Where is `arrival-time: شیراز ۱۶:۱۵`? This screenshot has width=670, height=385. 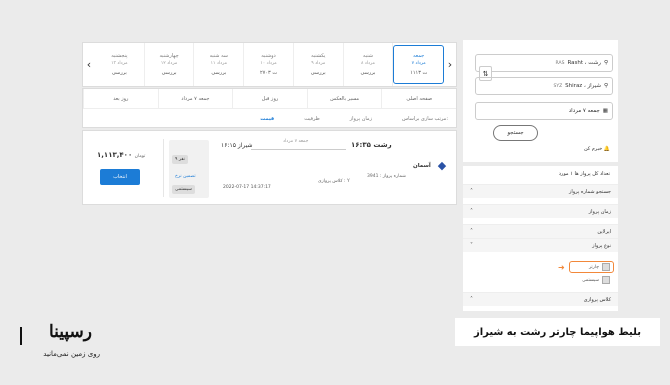 arrival-time: شیراز ۱۶:۱۵ is located at coordinates (237, 145).